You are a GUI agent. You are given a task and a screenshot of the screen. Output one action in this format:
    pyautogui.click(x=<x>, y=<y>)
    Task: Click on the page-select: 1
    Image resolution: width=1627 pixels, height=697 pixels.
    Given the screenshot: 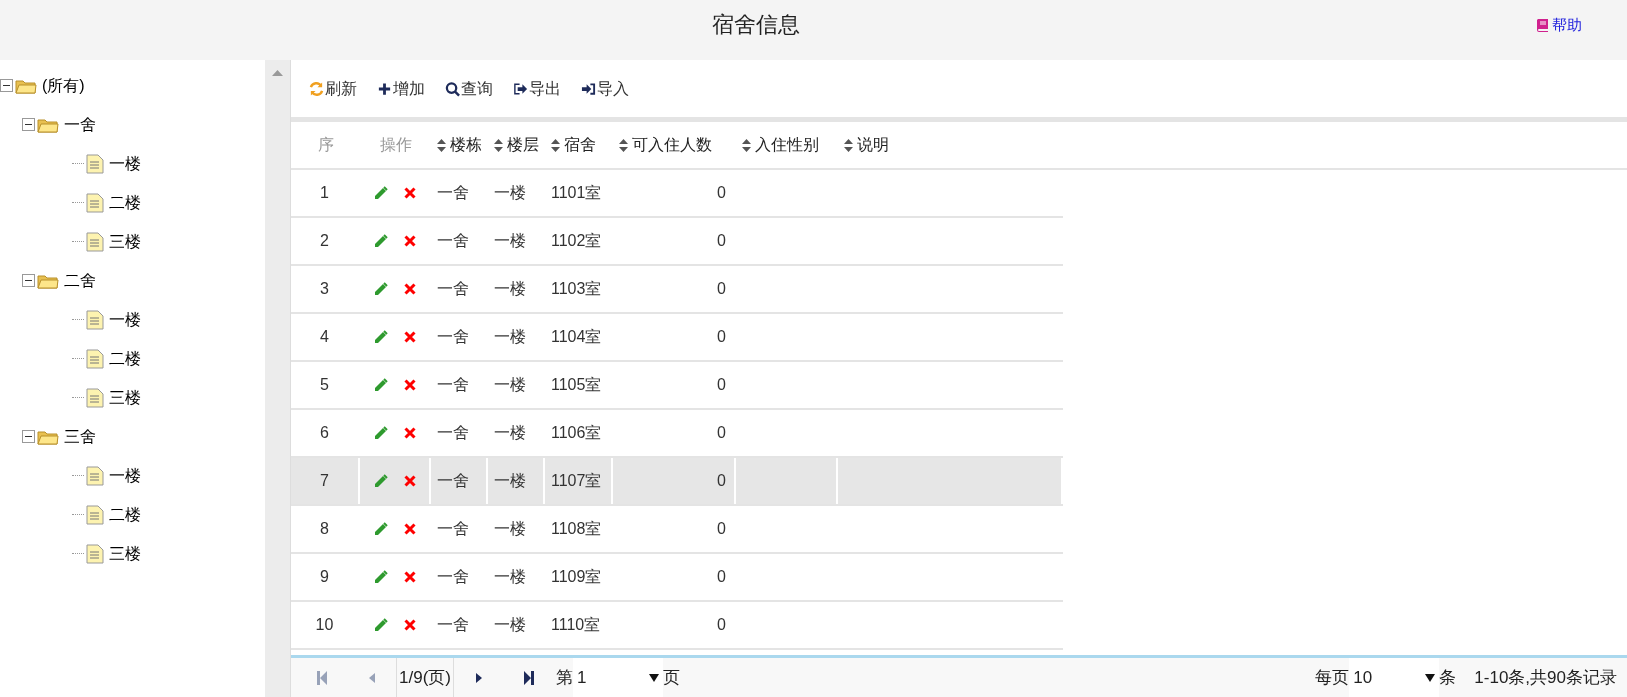 What is the action you would take?
    pyautogui.click(x=617, y=677)
    